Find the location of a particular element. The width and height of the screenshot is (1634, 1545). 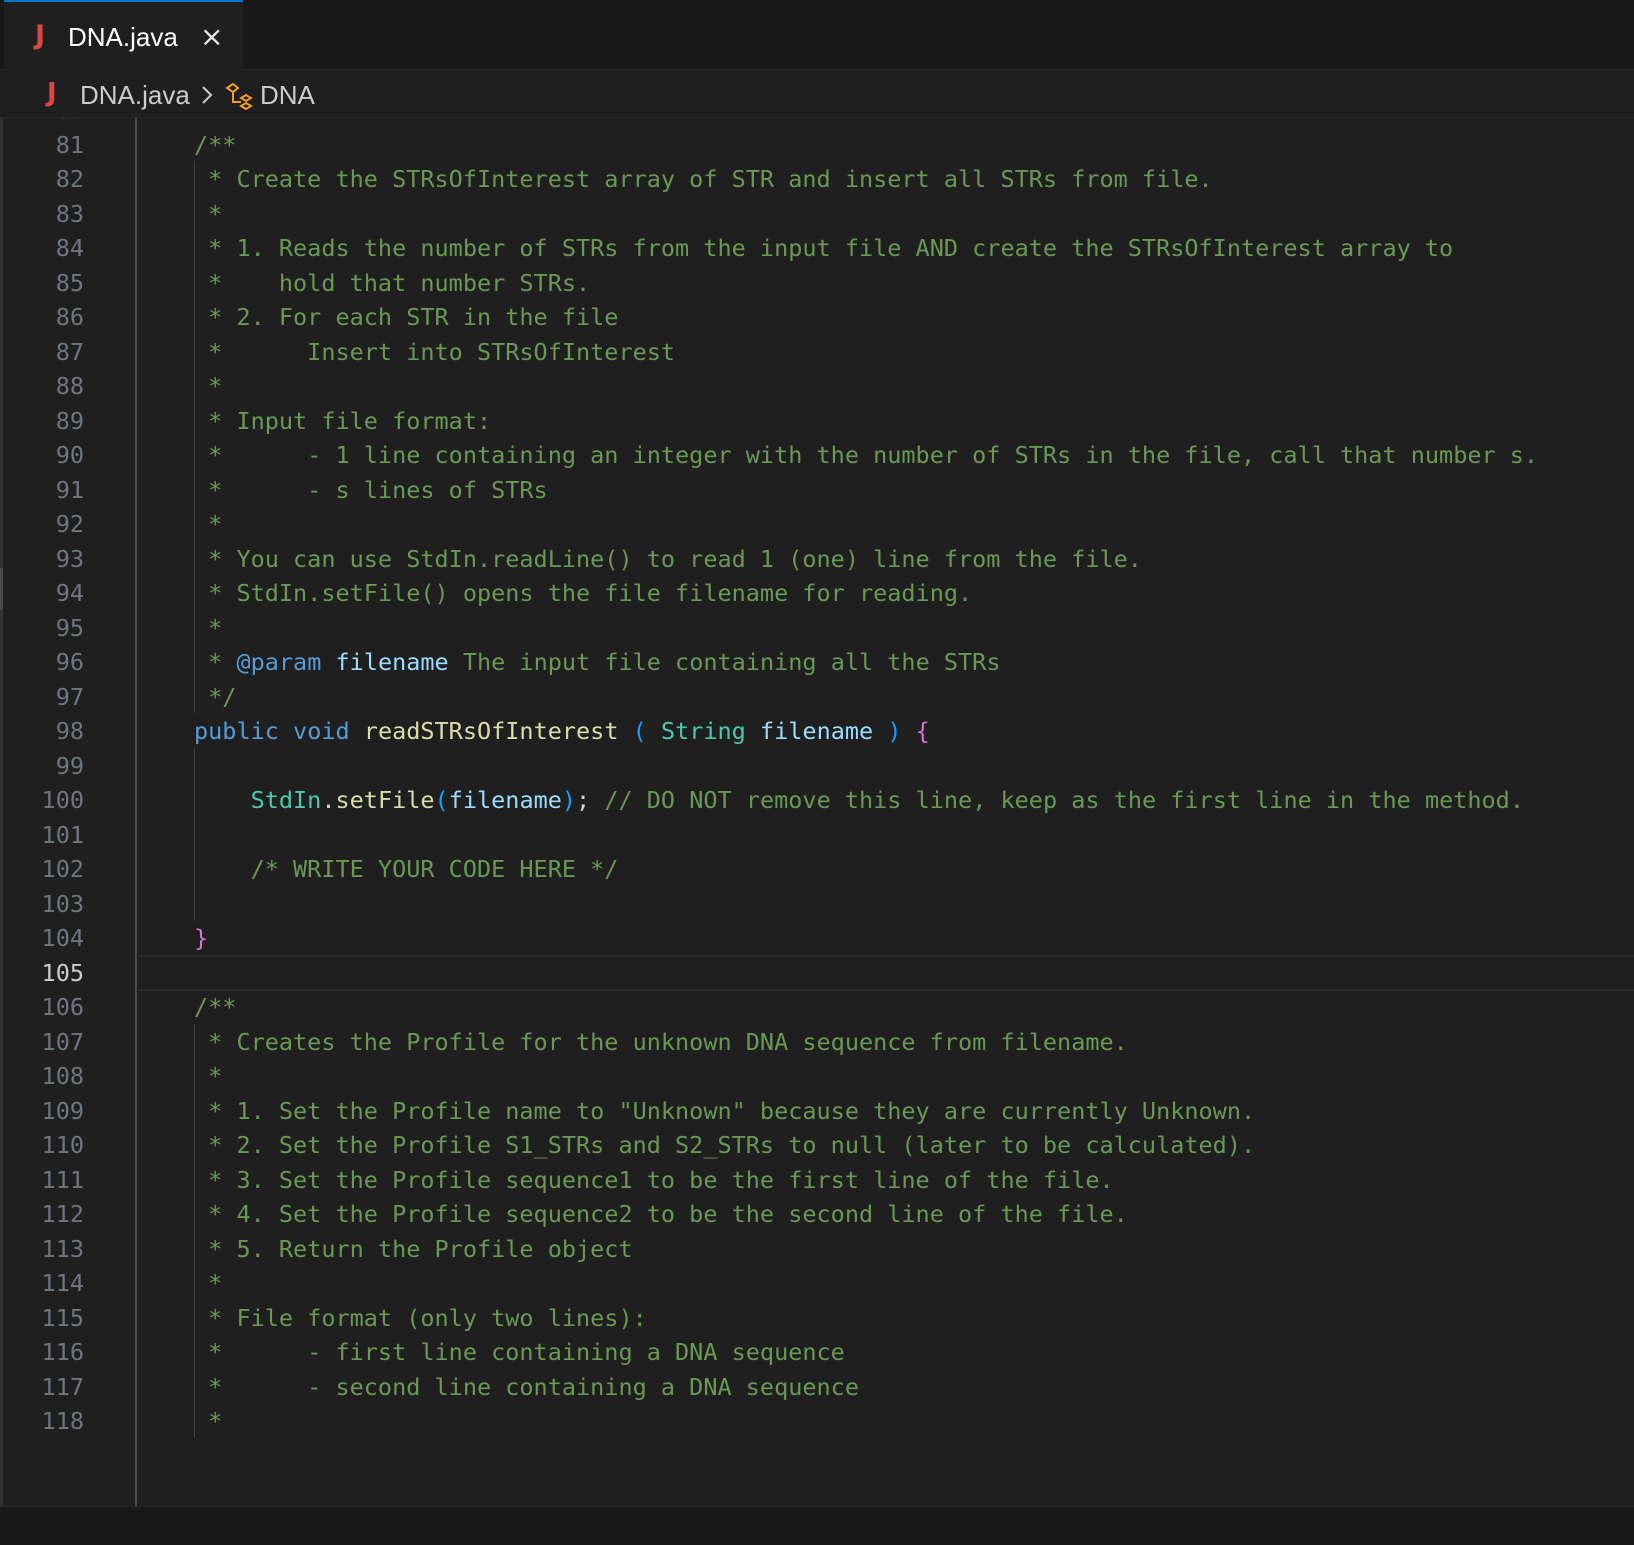

code-line: 99 is located at coordinates (817, 766).